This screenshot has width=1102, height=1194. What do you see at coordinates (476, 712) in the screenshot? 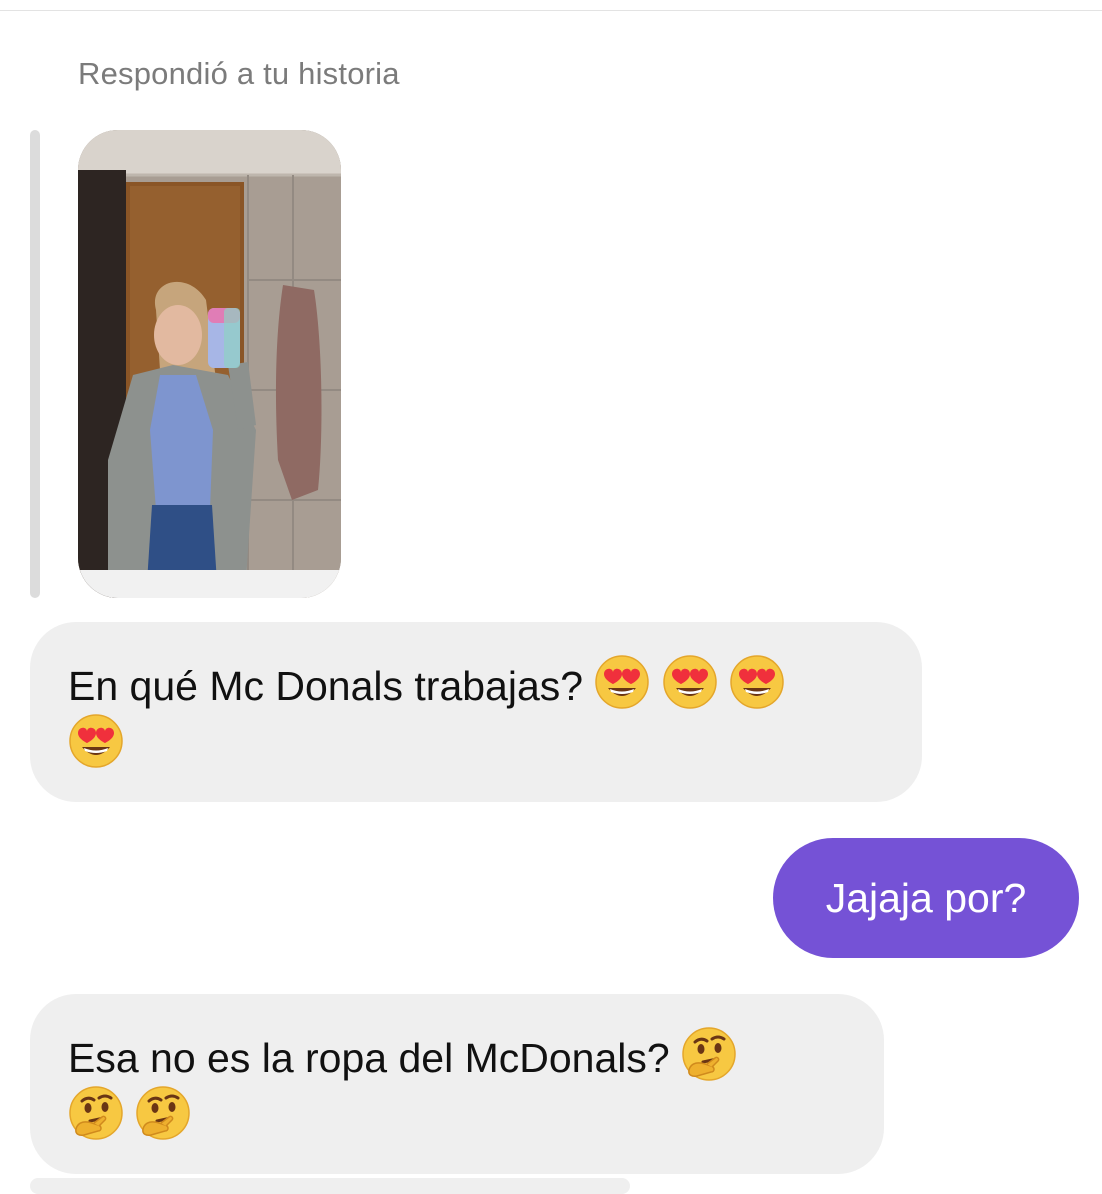
I see `incoming-message: En qué Mc Donals trabajas?` at bounding box center [476, 712].